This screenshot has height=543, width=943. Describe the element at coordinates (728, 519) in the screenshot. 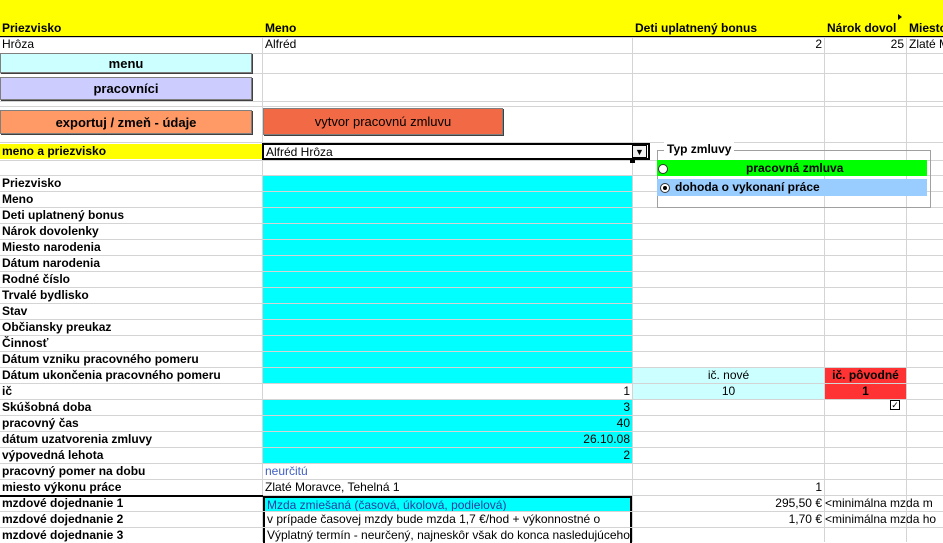

I see `mzda2-amount: 1,70 €` at that location.